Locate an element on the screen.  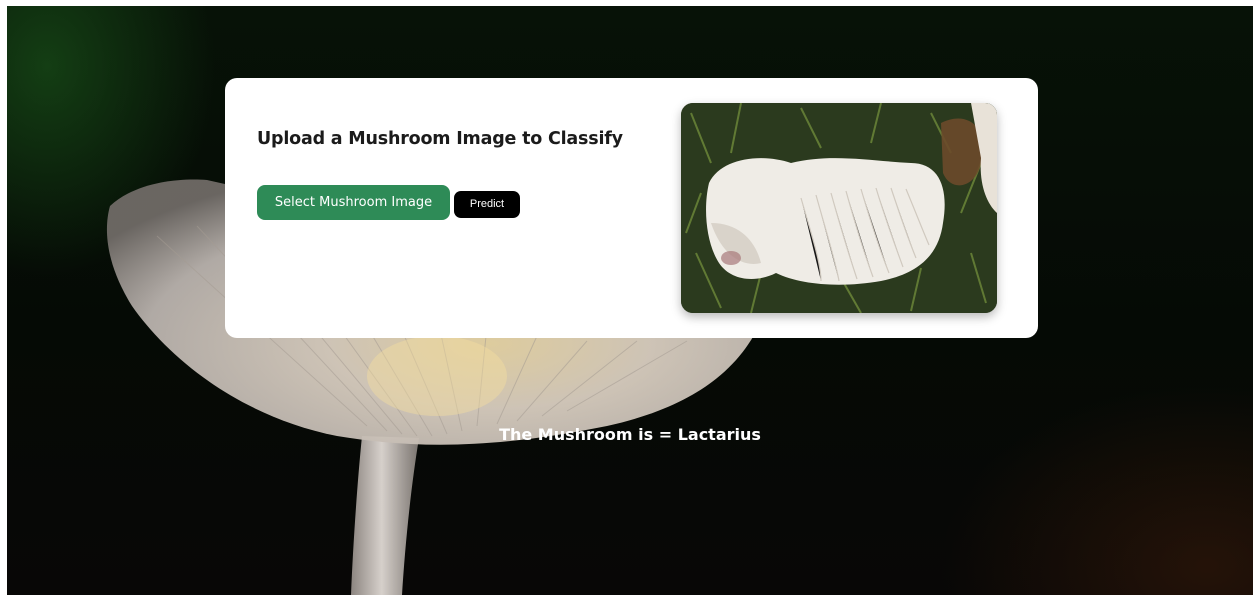
image-preview is located at coordinates (839, 208).